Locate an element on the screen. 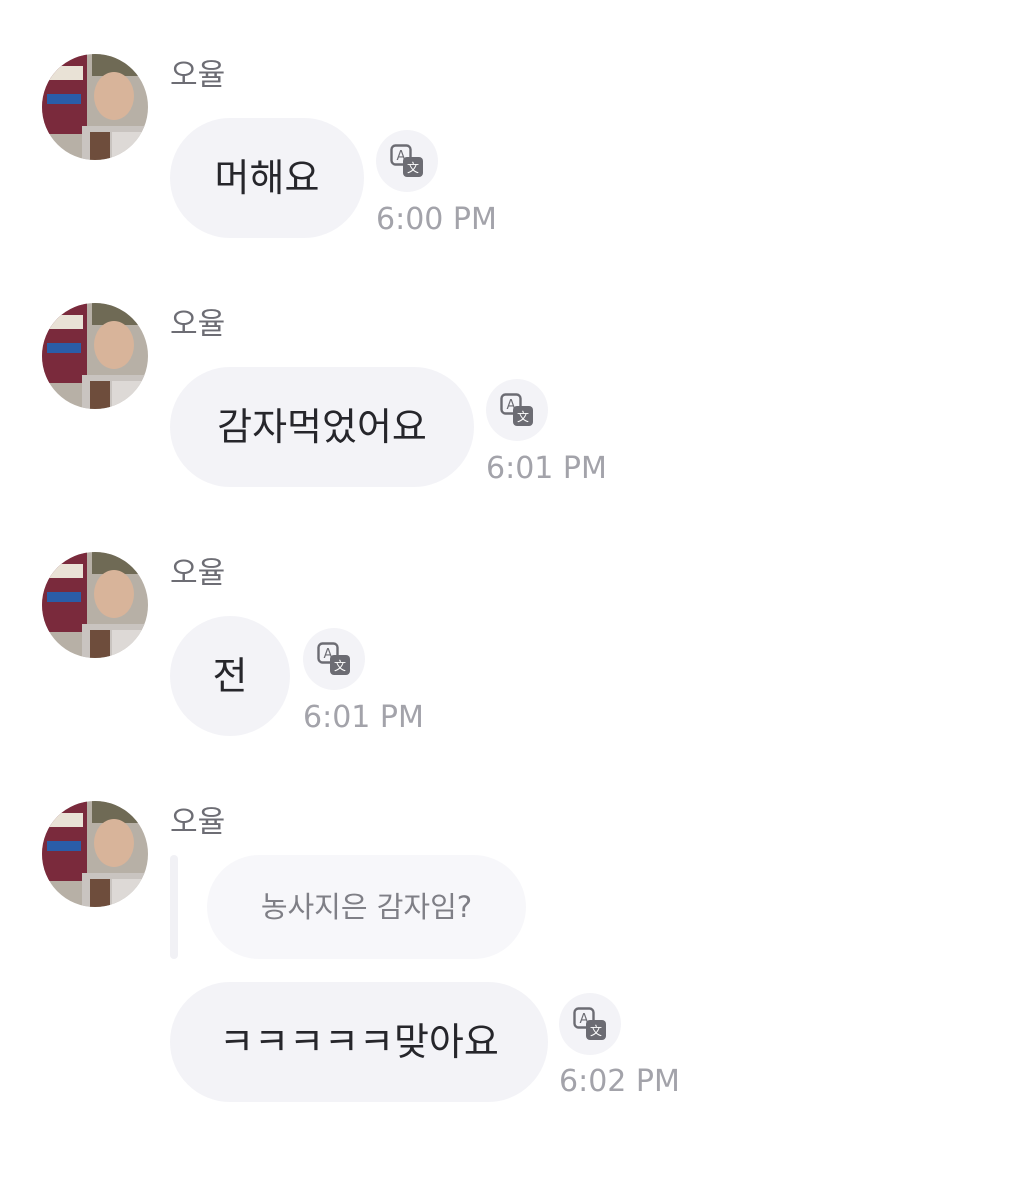 This screenshot has width=1031, height=1199. message-bubble: 감자먹었어요 is located at coordinates (322, 427).